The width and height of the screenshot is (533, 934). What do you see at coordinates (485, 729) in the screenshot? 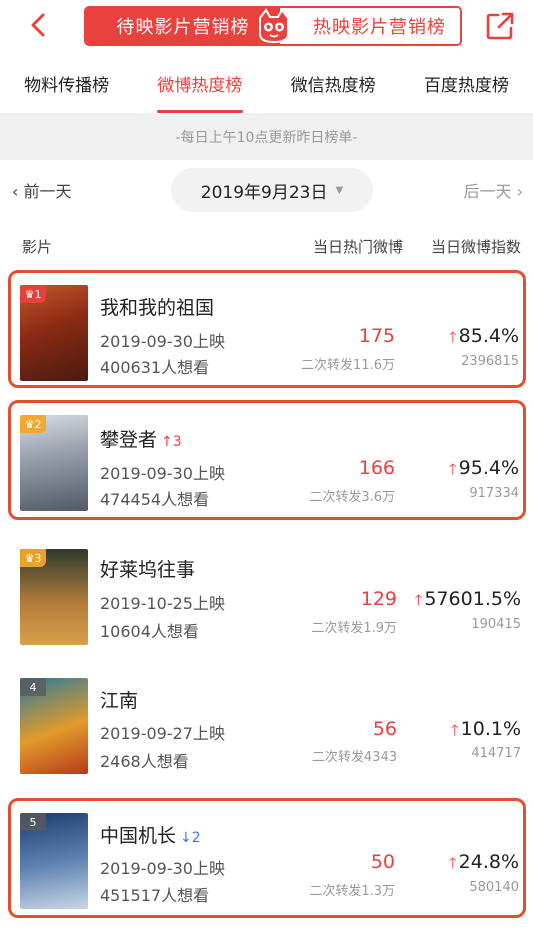
I see `index-change: 🡑 10.1%` at bounding box center [485, 729].